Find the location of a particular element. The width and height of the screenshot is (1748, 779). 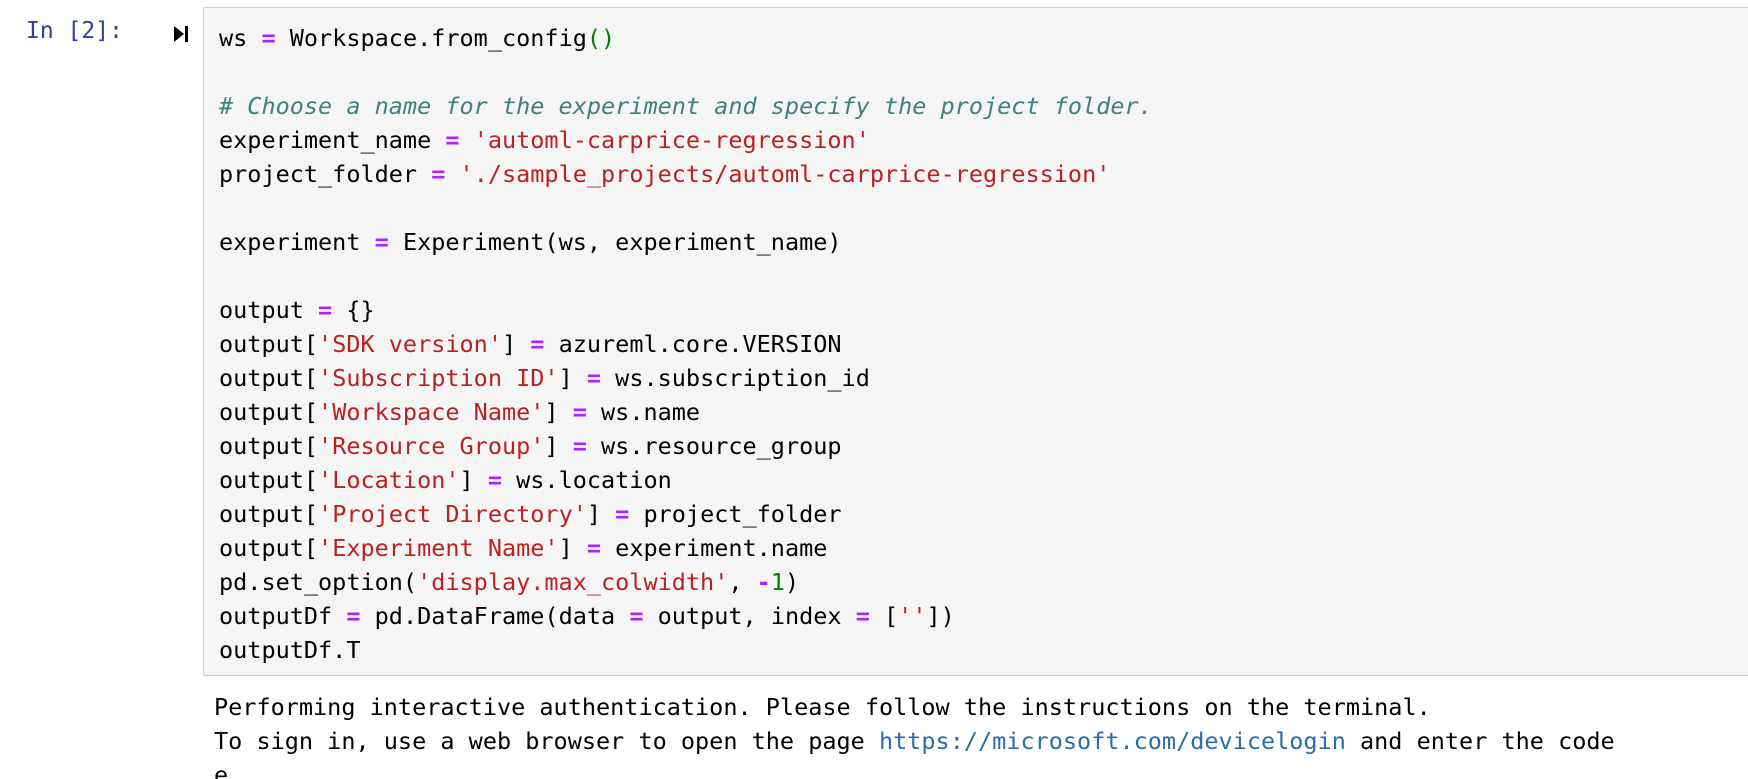

code-line-workspace-name: output['Workspace Name'] = ws.name is located at coordinates (460, 412).